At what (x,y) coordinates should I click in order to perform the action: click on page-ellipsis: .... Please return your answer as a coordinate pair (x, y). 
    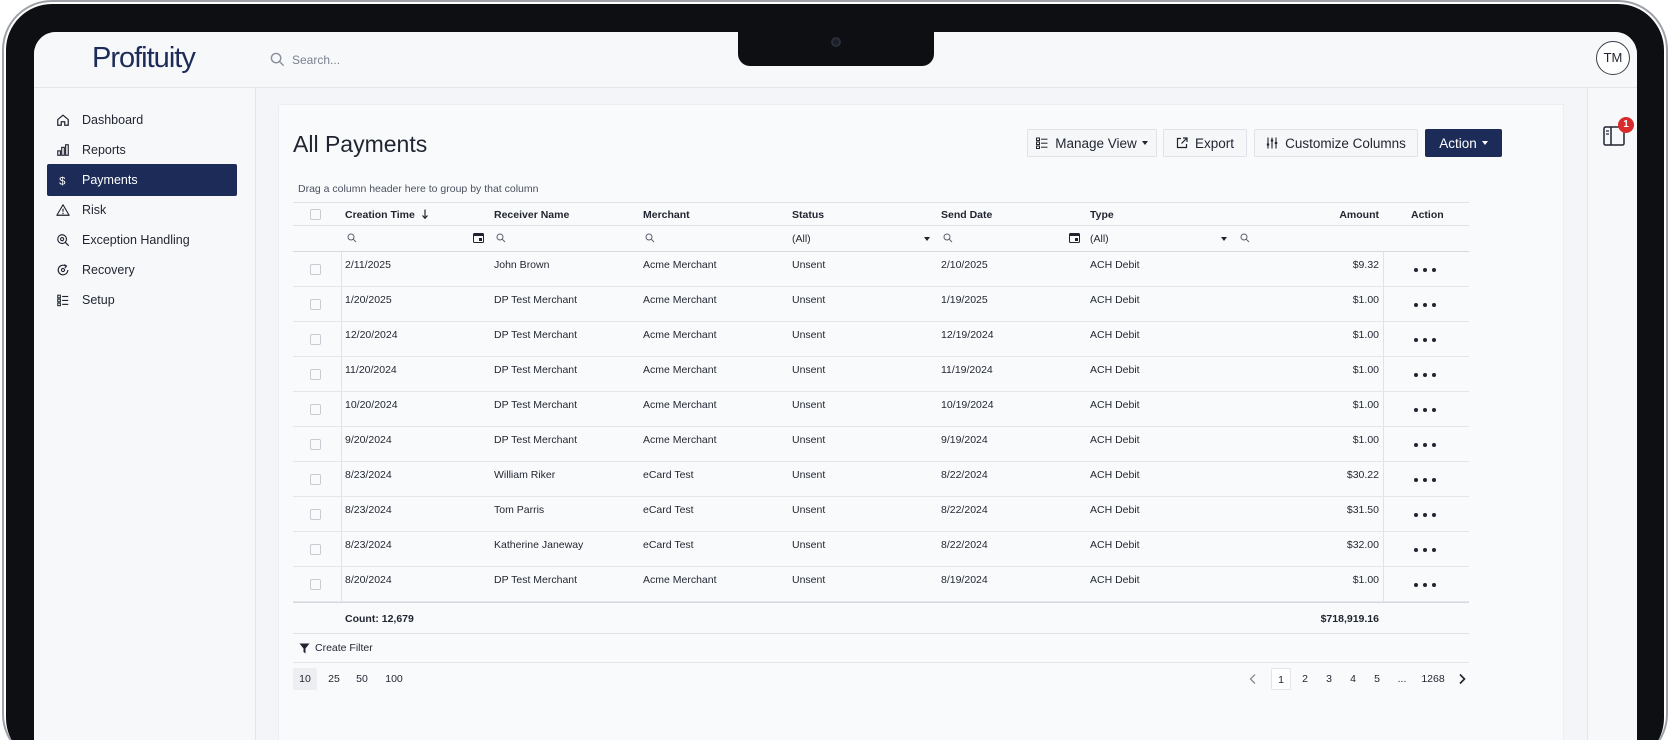
    Looking at the image, I should click on (1402, 679).